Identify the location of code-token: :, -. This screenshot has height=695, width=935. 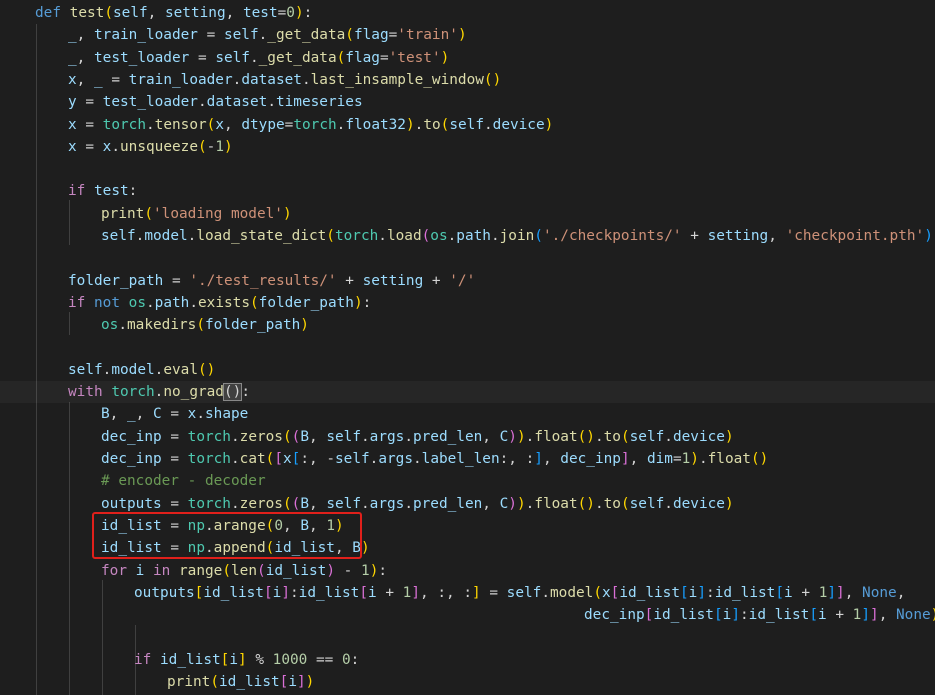
(317, 459).